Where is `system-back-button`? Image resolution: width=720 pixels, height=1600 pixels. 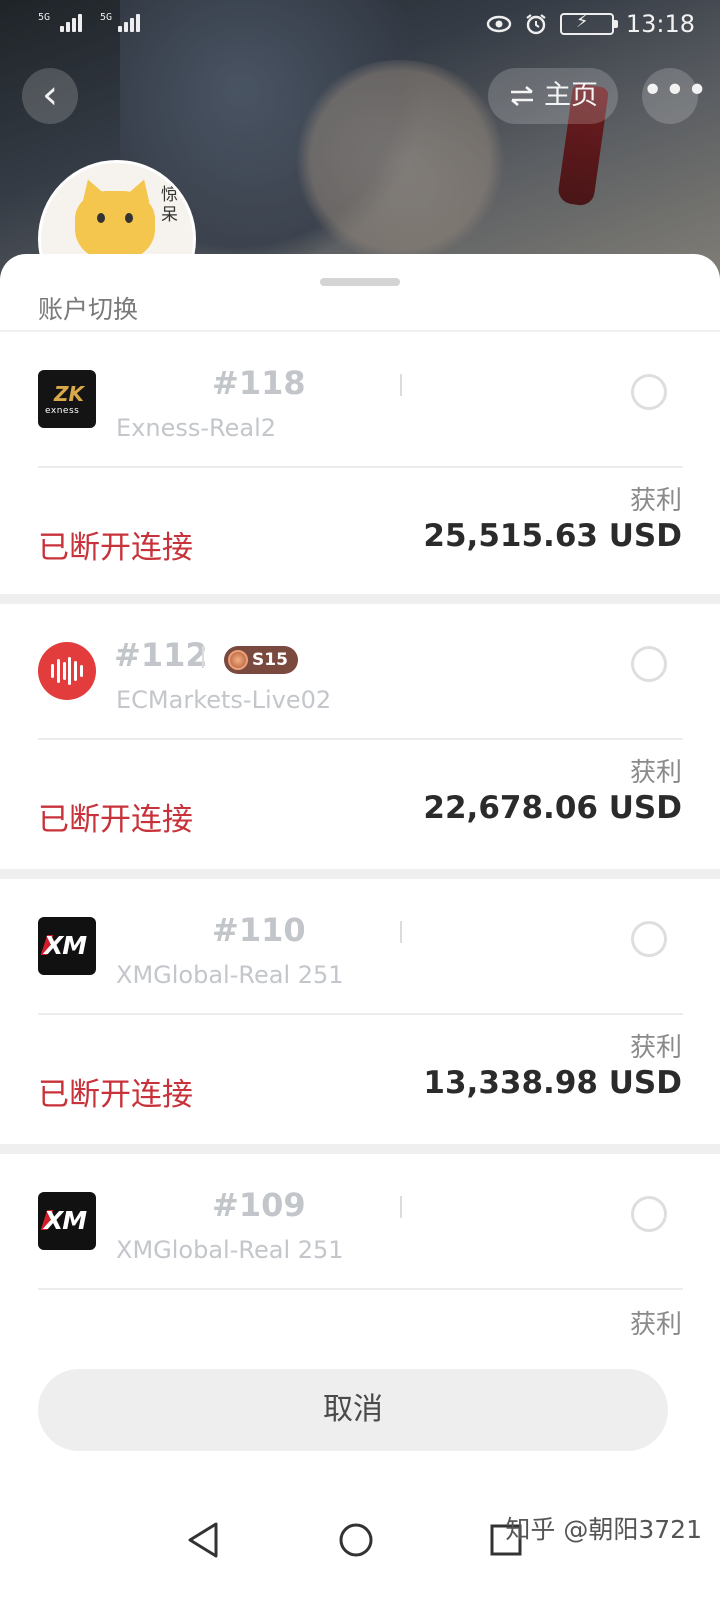
system-back-button is located at coordinates (206, 1540).